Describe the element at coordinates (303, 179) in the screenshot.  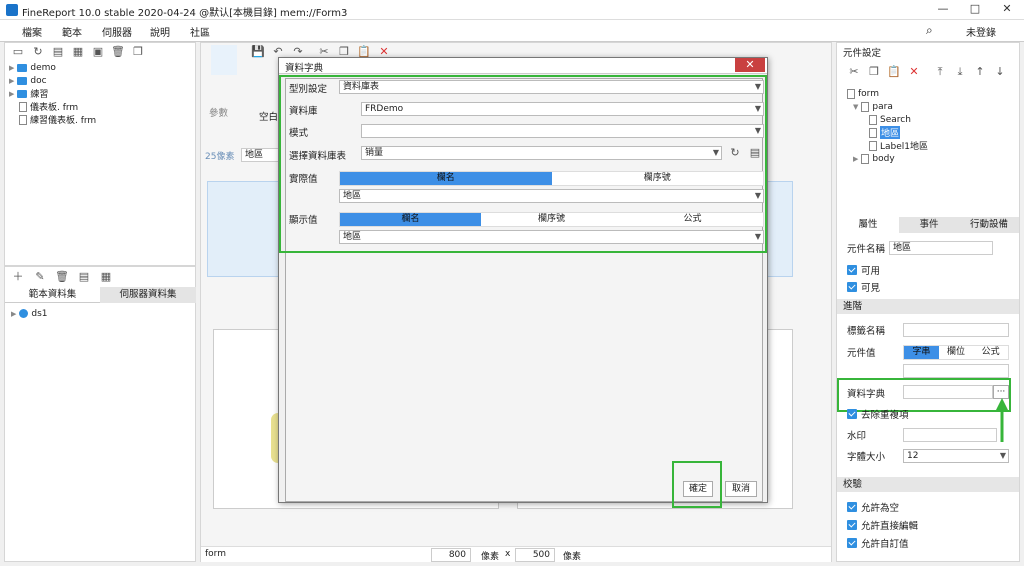
I see `actual-label: 實際值` at that location.